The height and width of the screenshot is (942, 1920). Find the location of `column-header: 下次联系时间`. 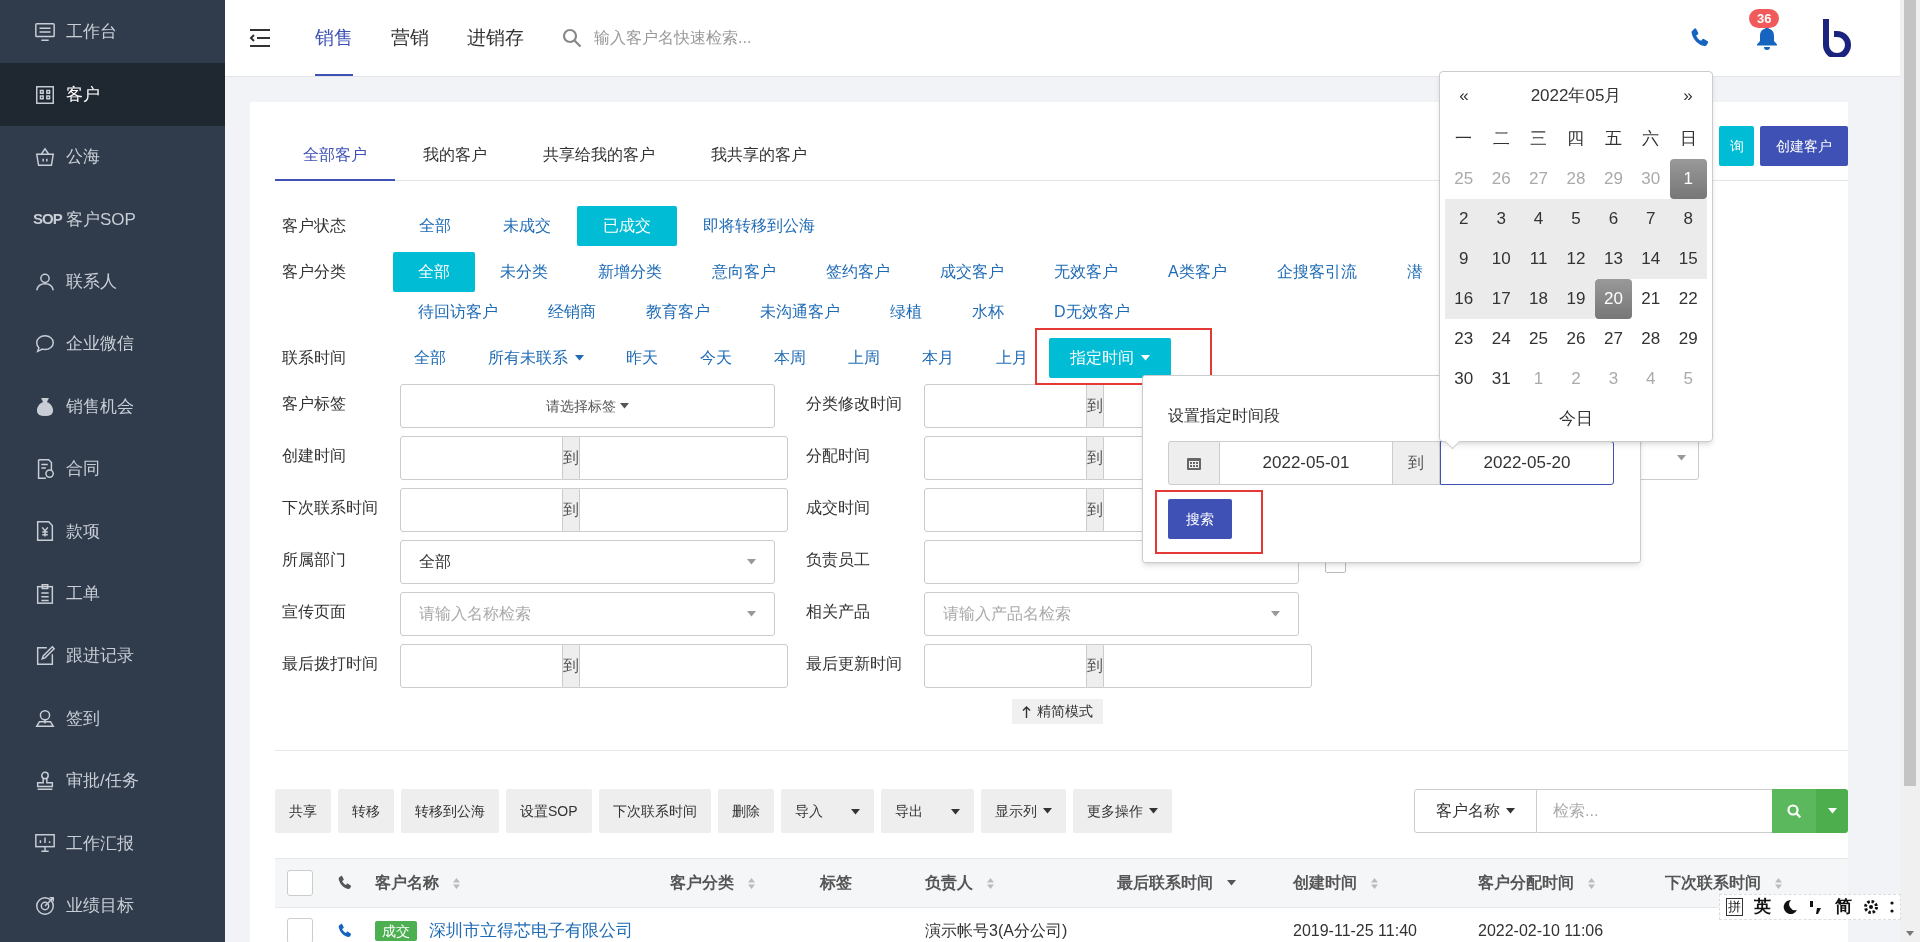

column-header: 下次联系时间 is located at coordinates (1713, 883).